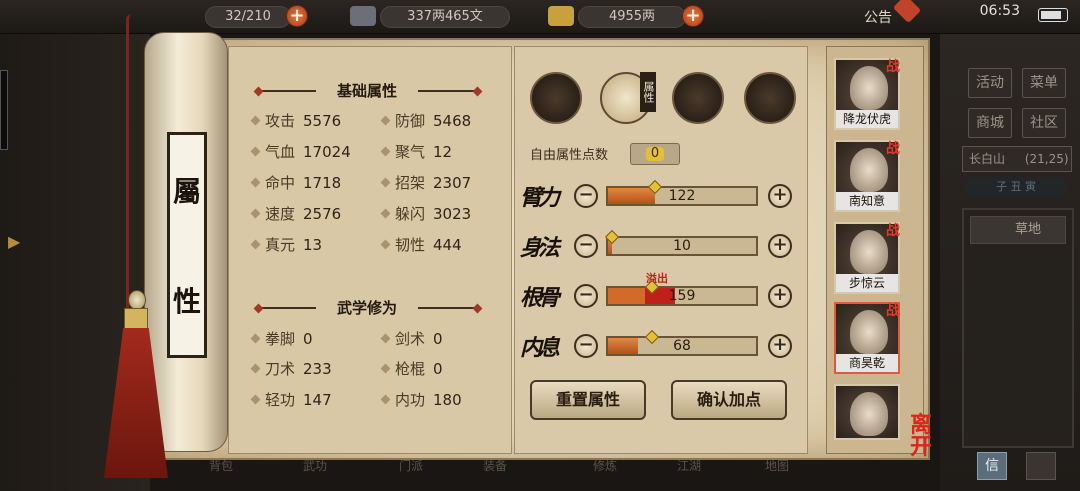 This screenshot has width=1080, height=491. Describe the element at coordinates (14, 241) in the screenshot. I see `expand-arrow-icon: ▶` at that location.